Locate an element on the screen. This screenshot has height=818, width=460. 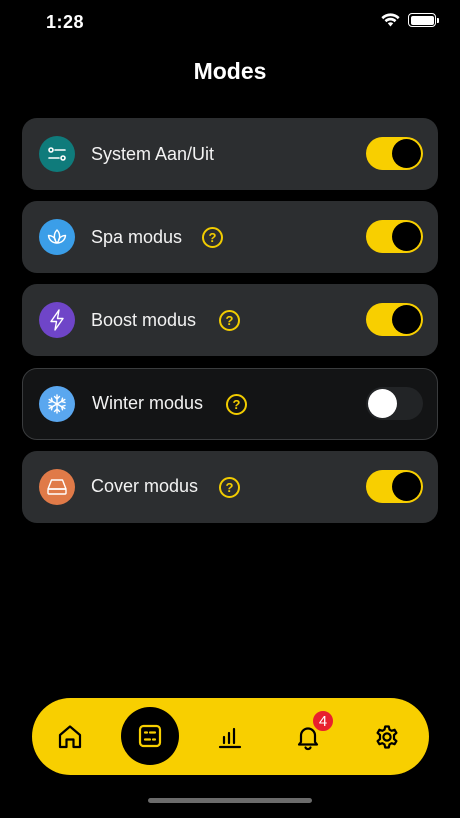
mode-card-winter: Winter modus ? is located at coordinates (230, 403).